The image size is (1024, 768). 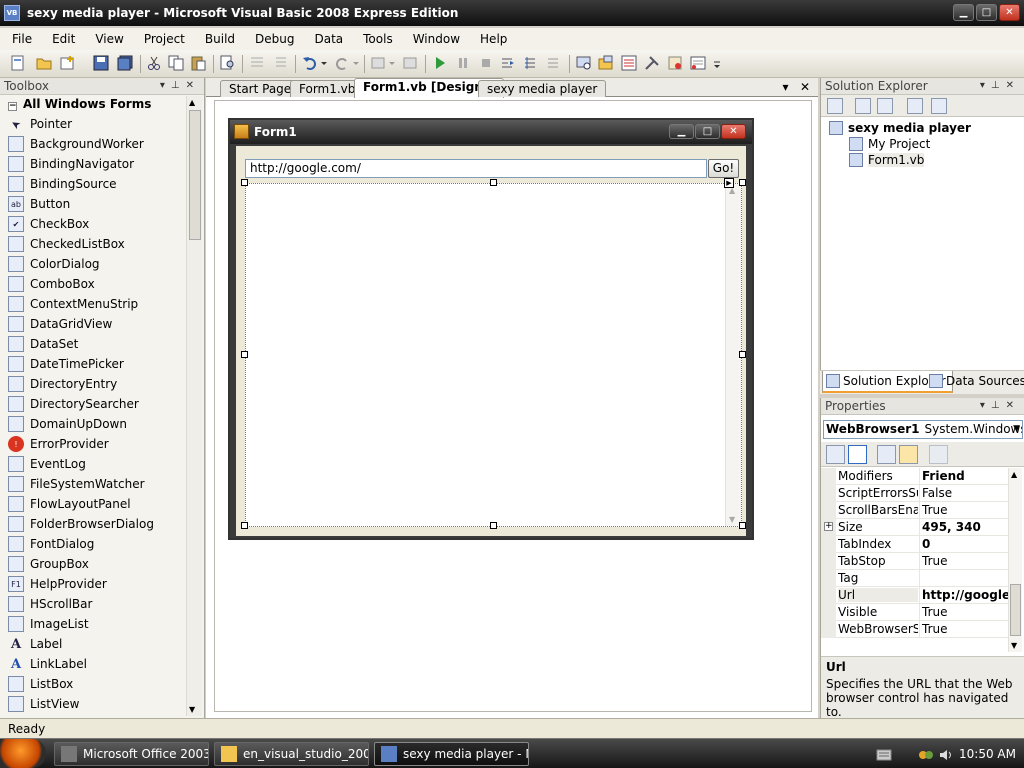 I want to click on toolbox-item-combobox: ComboBox, so click(x=102, y=284).